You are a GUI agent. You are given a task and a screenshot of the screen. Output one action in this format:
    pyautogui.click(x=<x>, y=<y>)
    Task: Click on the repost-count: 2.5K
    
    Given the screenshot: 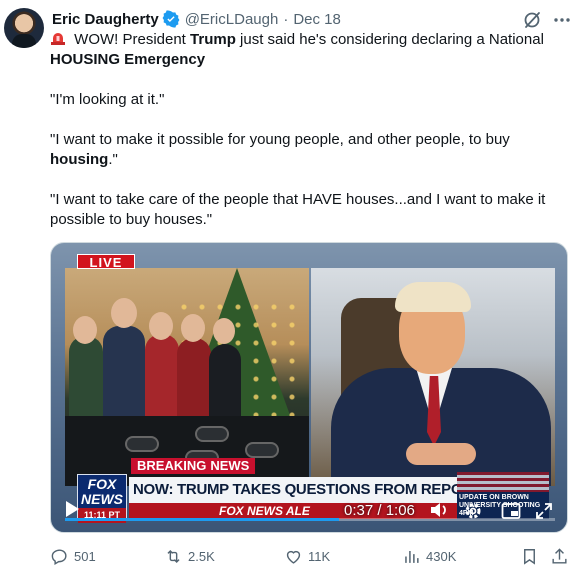 What is the action you would take?
    pyautogui.click(x=201, y=556)
    